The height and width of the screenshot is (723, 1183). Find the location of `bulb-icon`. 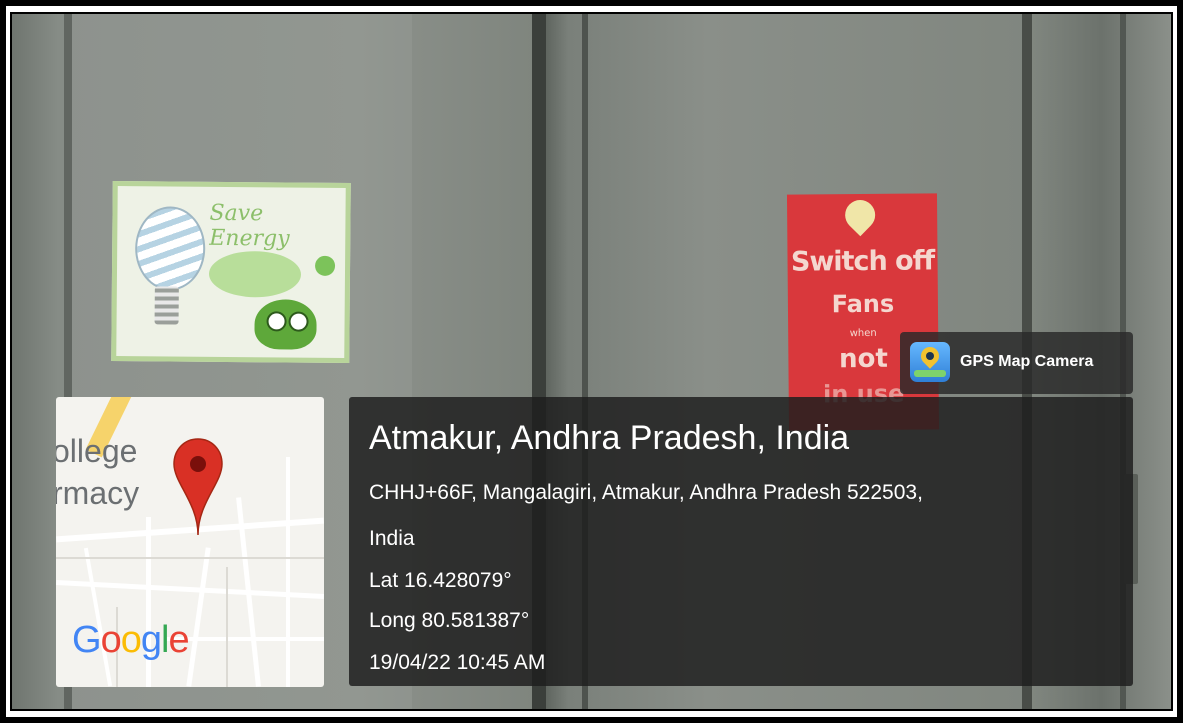

bulb-icon is located at coordinates (170, 248).